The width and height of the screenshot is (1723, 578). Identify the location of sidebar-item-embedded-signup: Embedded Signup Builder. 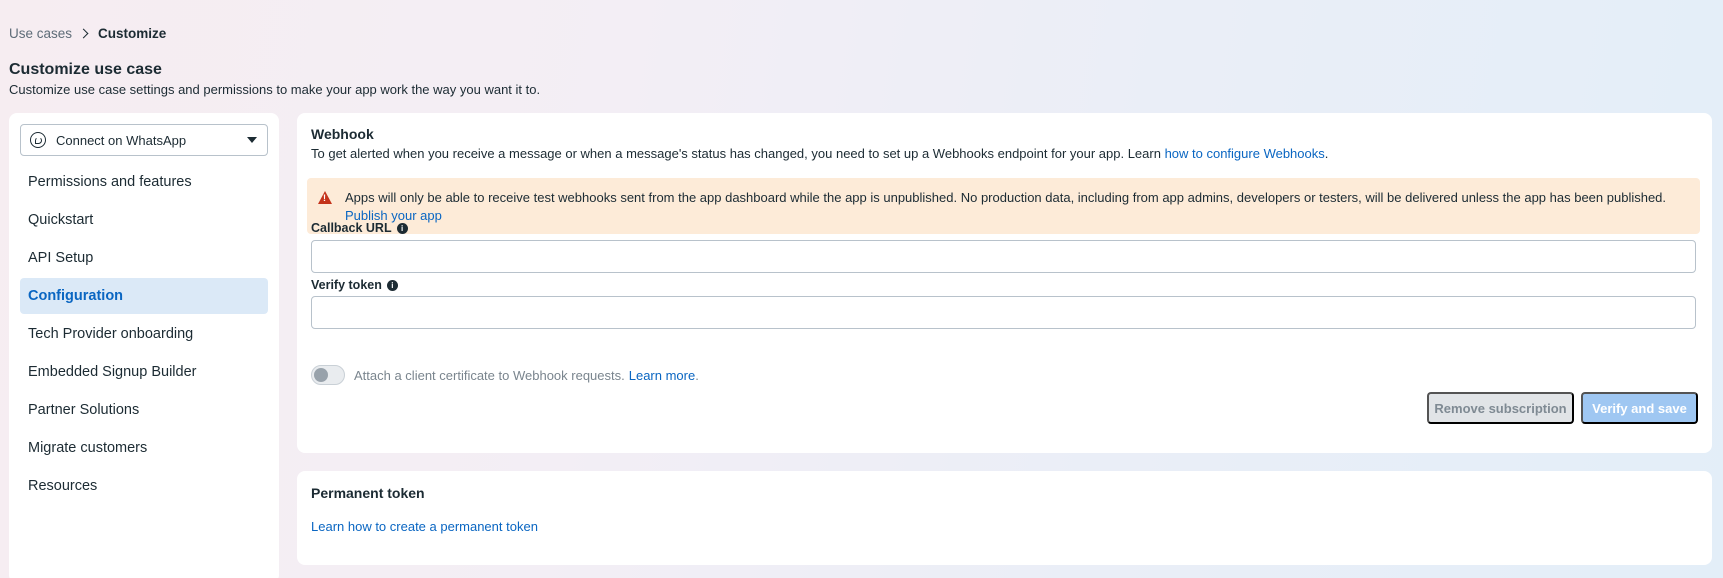
(144, 372).